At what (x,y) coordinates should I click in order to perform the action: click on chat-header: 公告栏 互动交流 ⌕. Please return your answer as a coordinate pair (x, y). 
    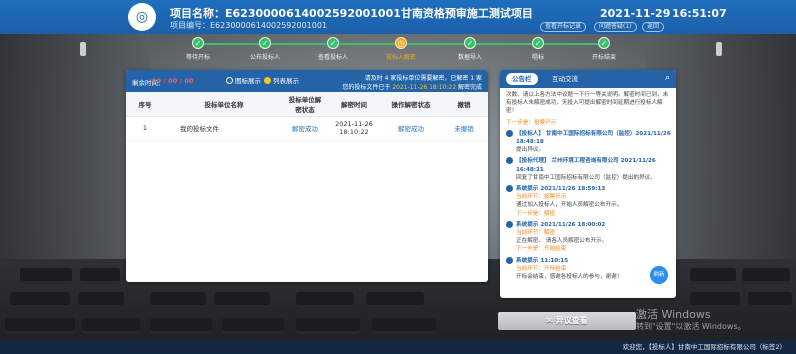
    Looking at the image, I should click on (588, 79).